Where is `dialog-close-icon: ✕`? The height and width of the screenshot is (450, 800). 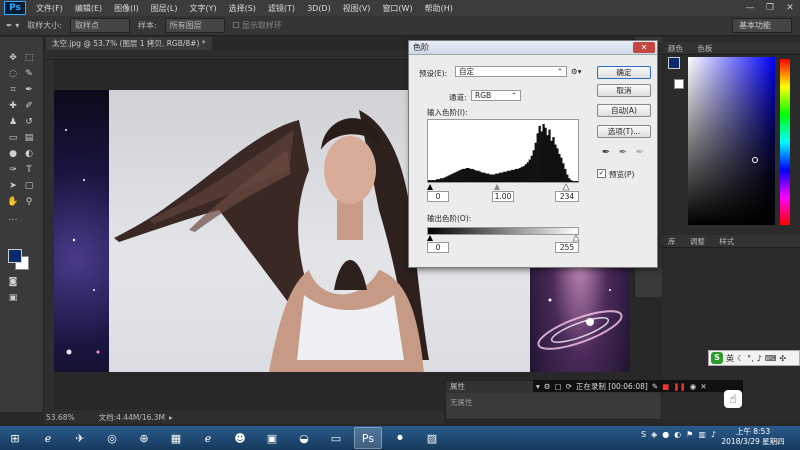 dialog-close-icon: ✕ is located at coordinates (644, 47).